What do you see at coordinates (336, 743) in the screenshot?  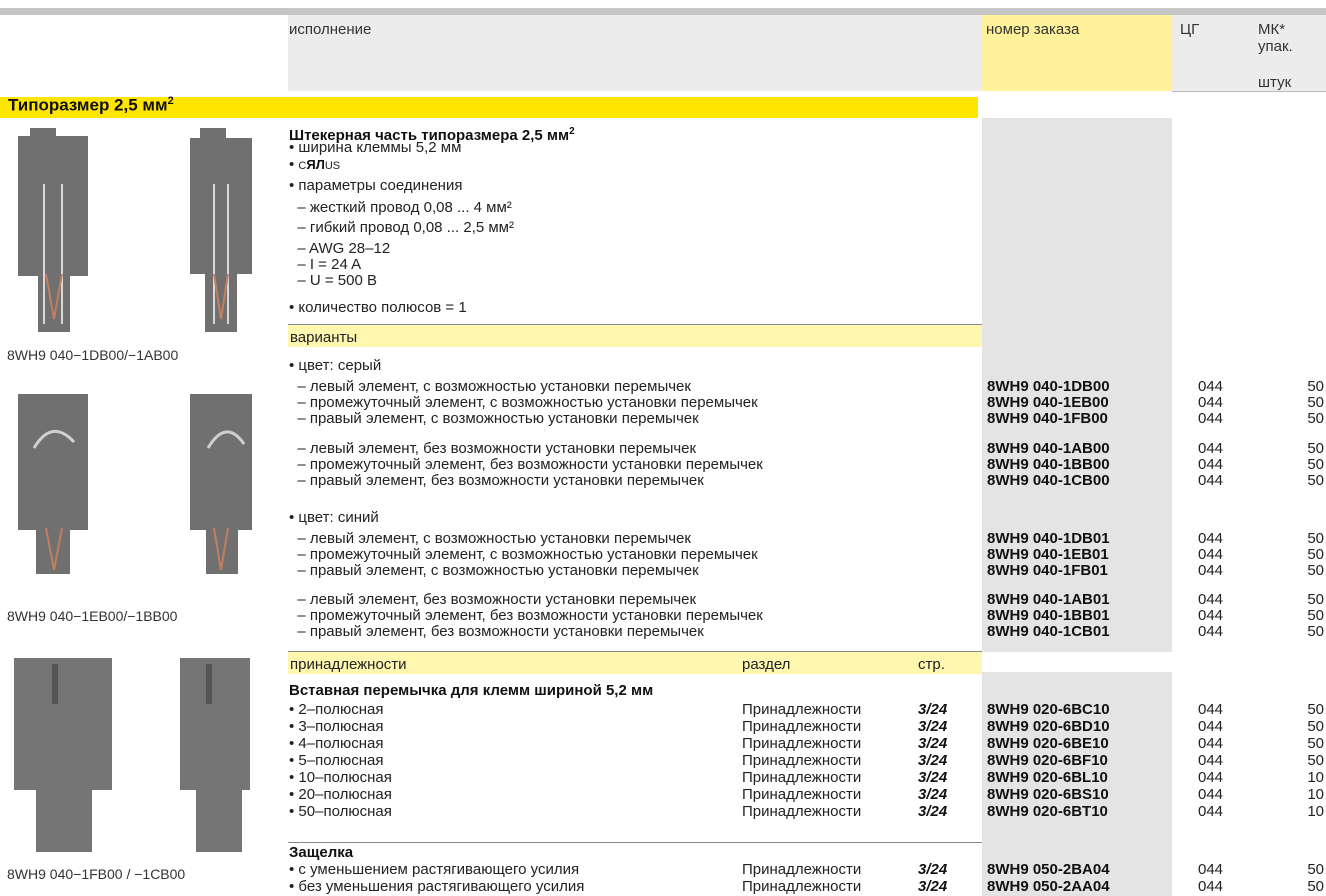 I see `bridge-row-desc: • 4–полюсная` at bounding box center [336, 743].